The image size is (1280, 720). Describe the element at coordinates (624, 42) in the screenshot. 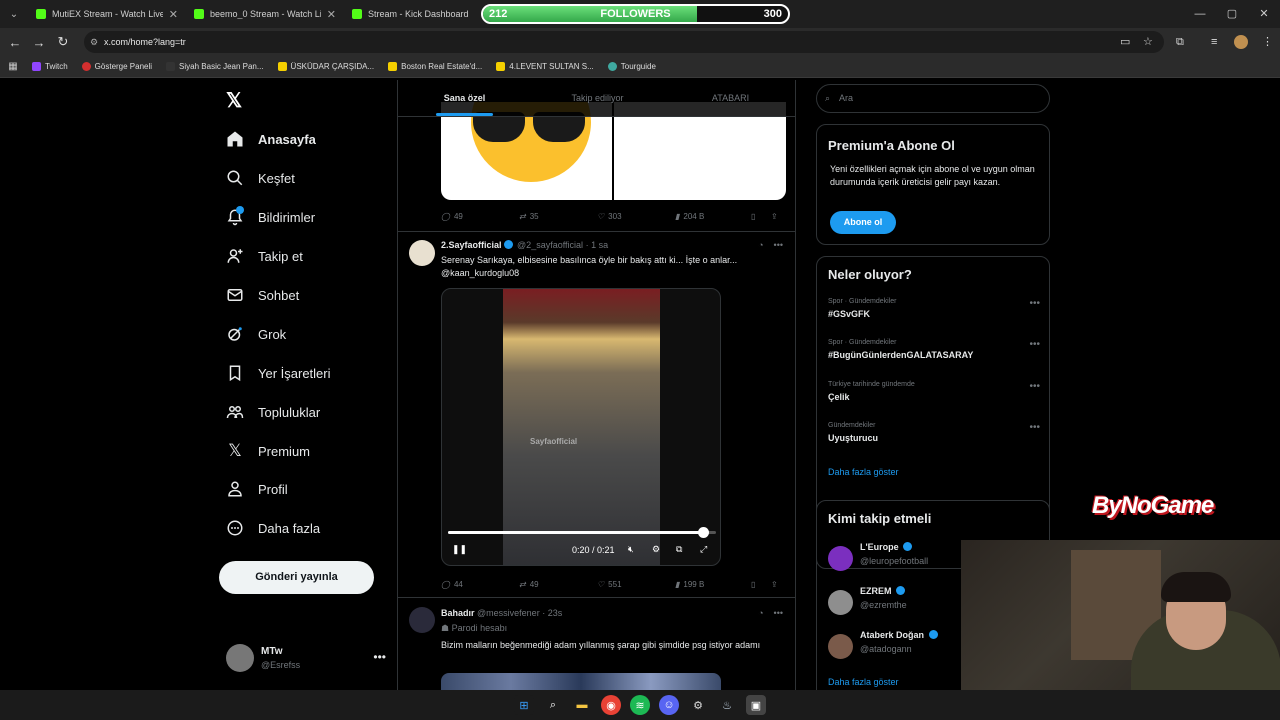

I see `url-field: ⚙ x.com/home?lang=tr` at that location.